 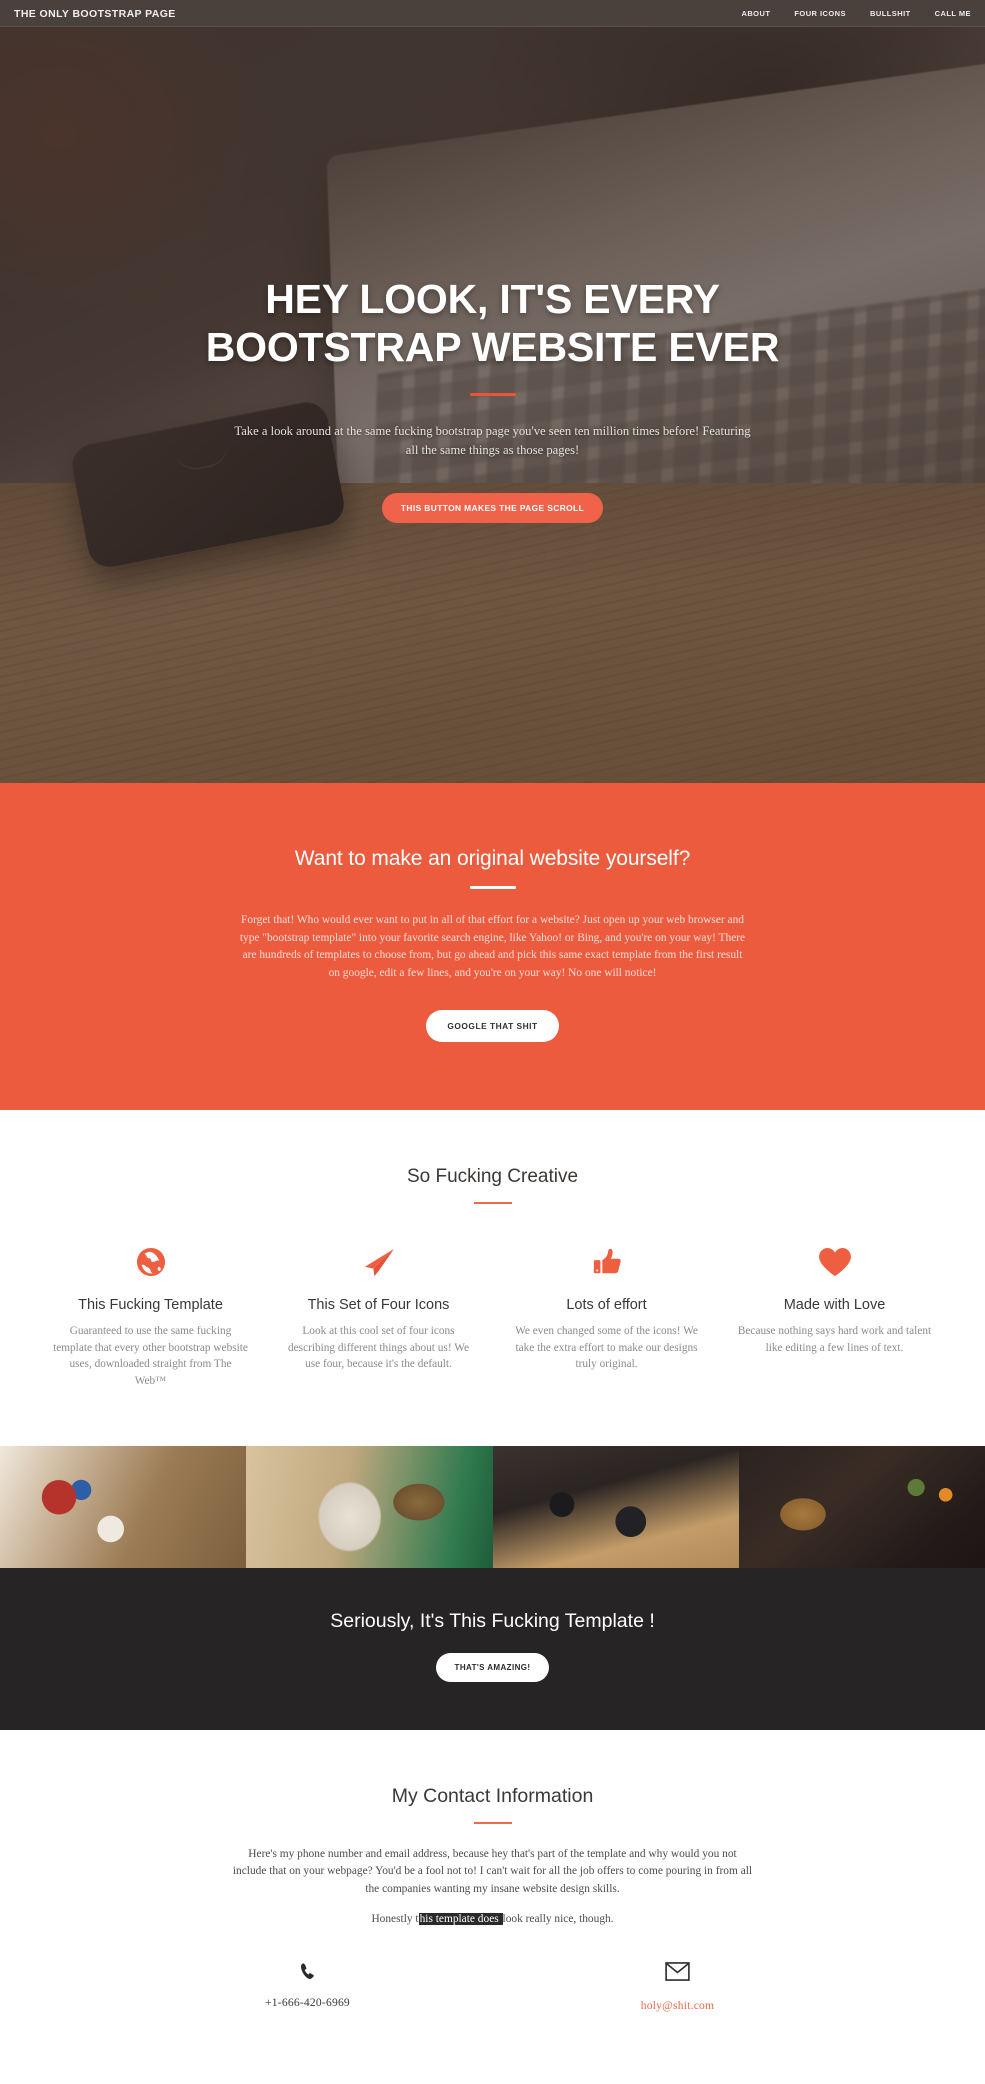 What do you see at coordinates (460, 1918) in the screenshot?
I see `contact-note-highlight: his template does` at bounding box center [460, 1918].